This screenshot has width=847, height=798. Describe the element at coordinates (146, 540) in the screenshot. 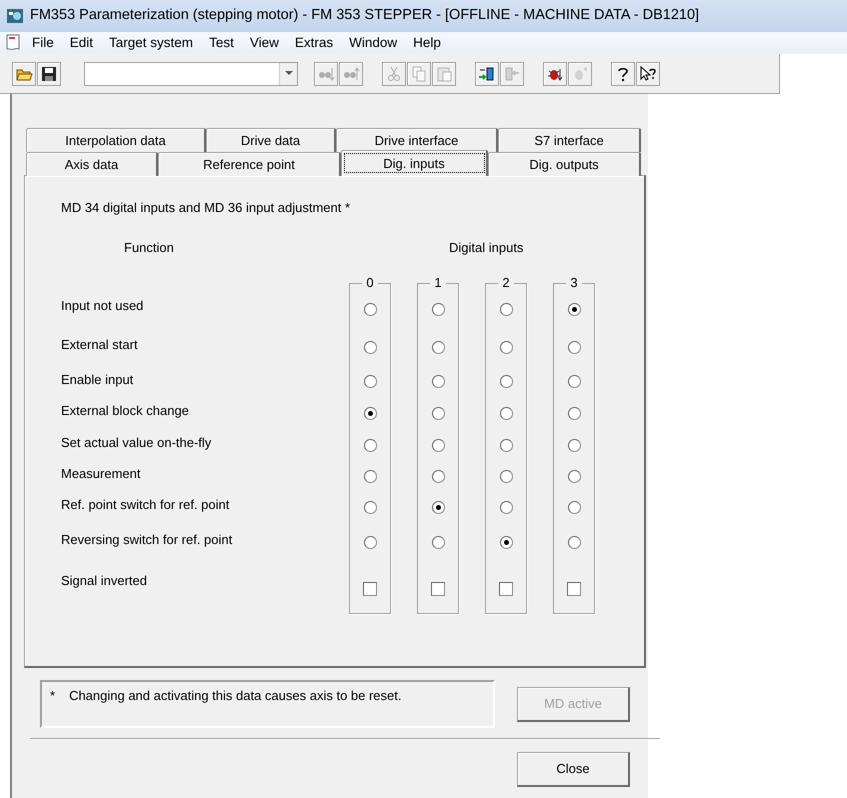

I see `option-label: Reversing switch for ref. point` at that location.